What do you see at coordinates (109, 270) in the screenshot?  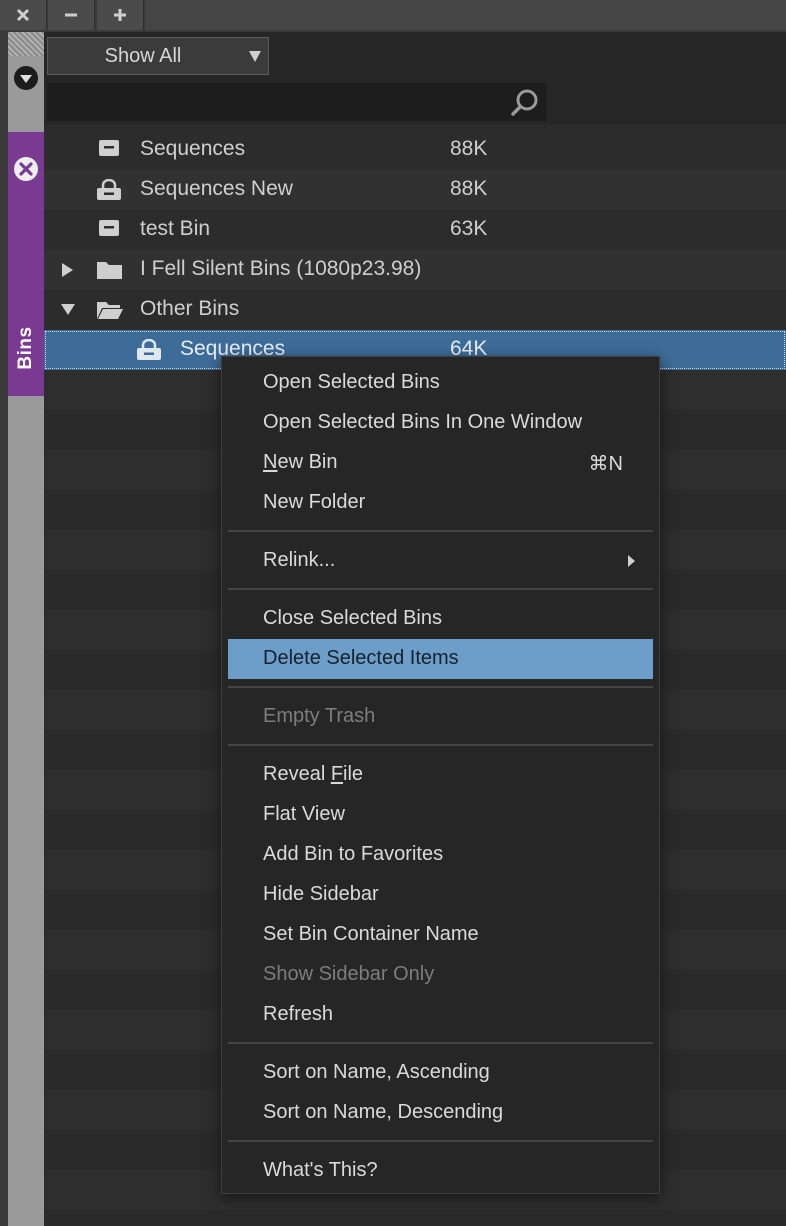 I see `folder-icon` at bounding box center [109, 270].